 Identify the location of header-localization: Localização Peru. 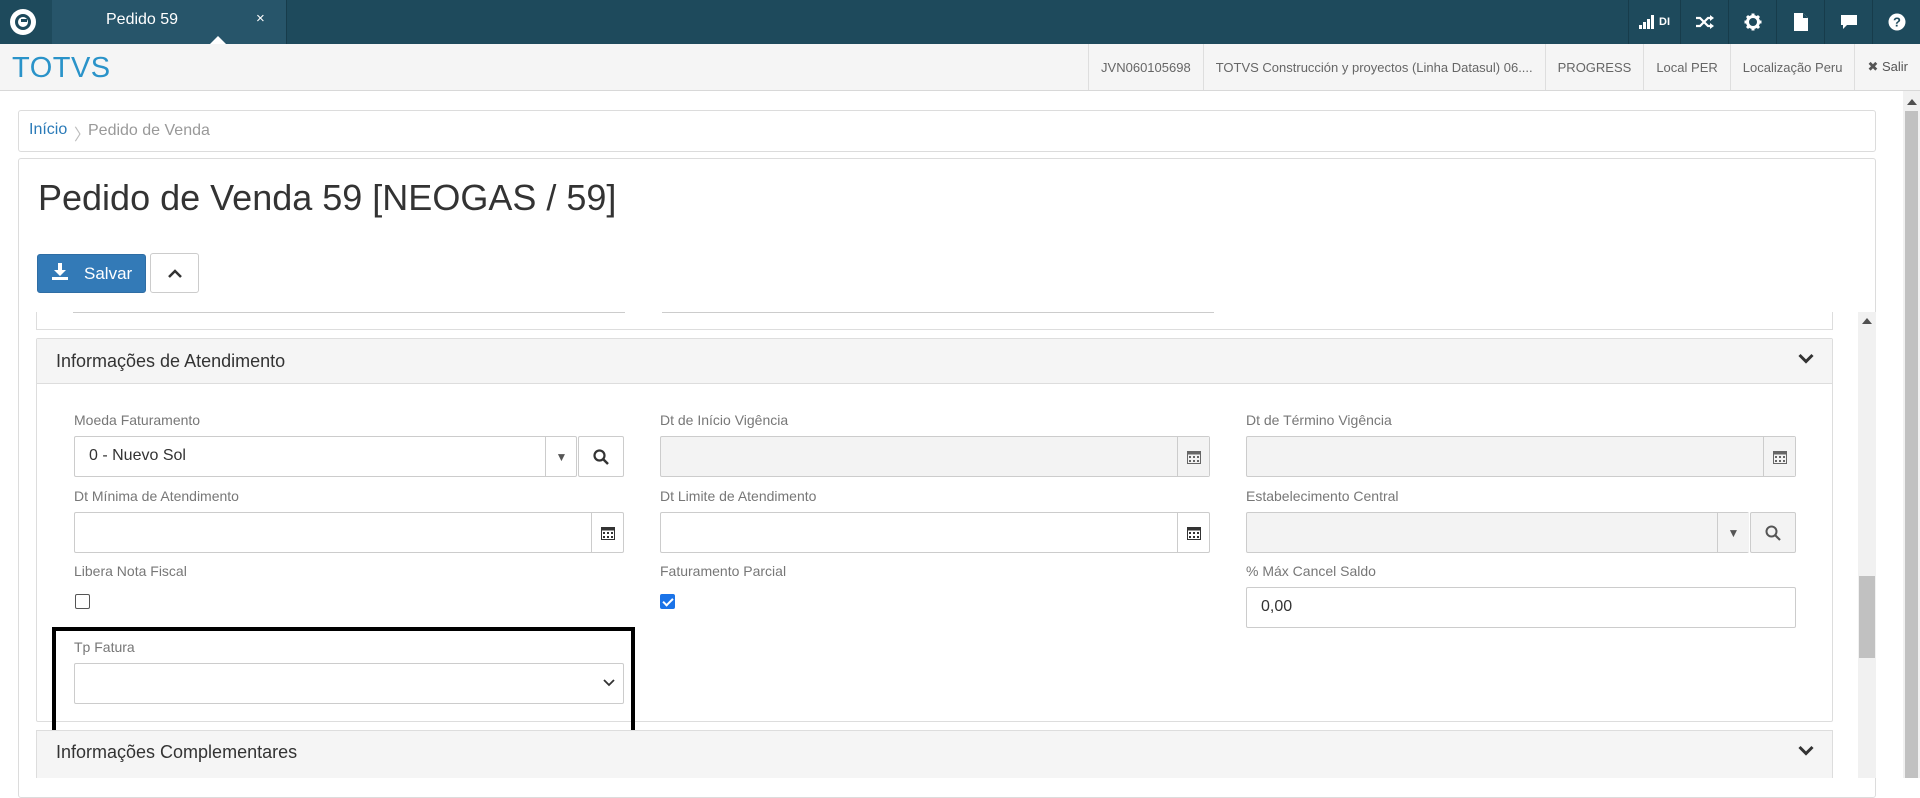
(1792, 67).